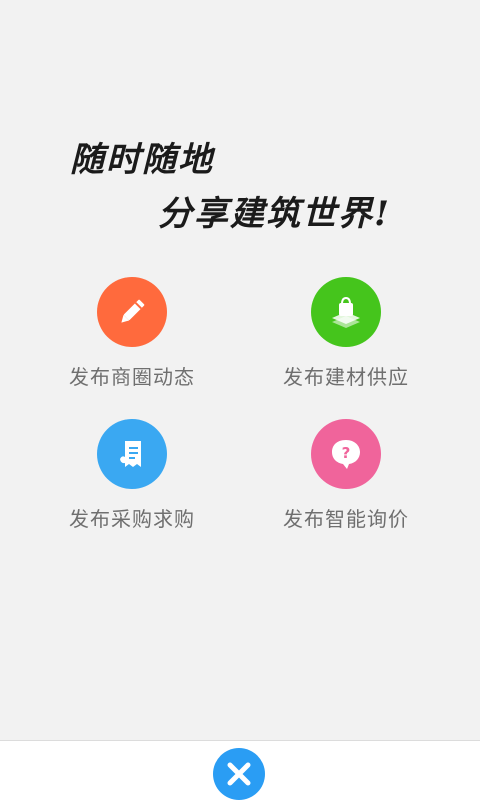 This screenshot has width=480, height=801. I want to click on slogan-line-2: 分享建筑世界!, so click(274, 214).